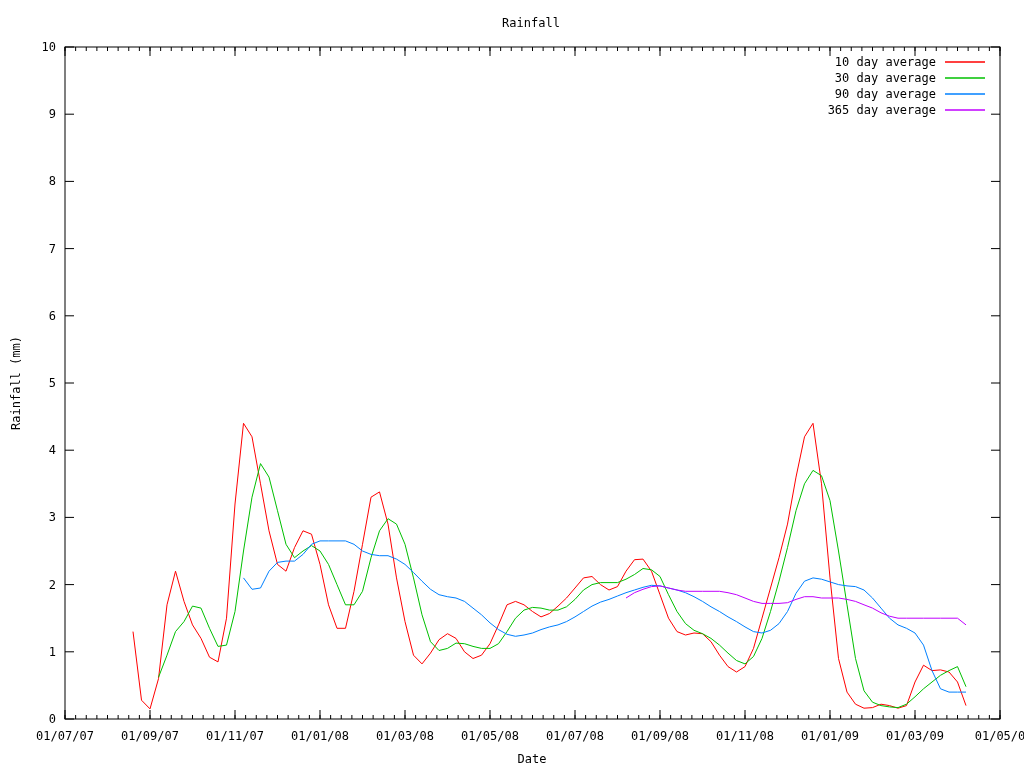 Image resolution: width=1024 pixels, height=768 pixels. Describe the element at coordinates (52, 584) in the screenshot. I see `y-tick-label: 2` at that location.